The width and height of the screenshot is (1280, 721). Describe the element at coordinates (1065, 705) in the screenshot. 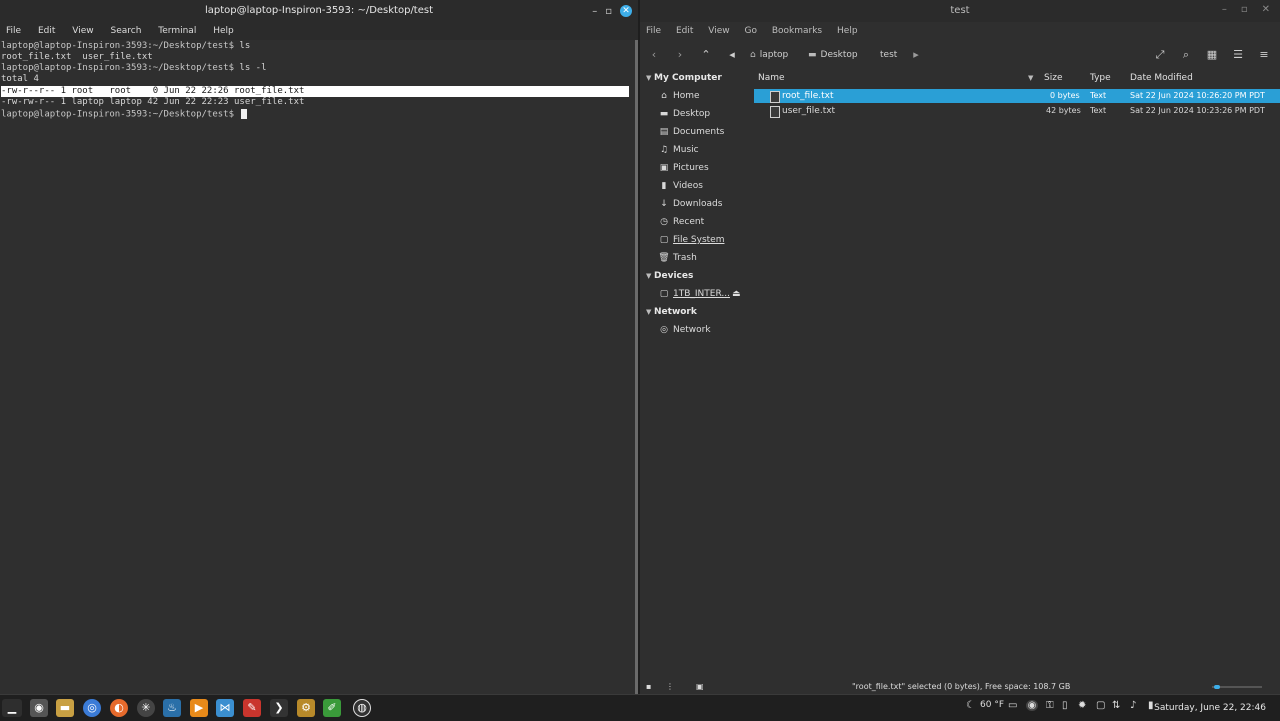

I see `document-tray-icon: ▯` at that location.